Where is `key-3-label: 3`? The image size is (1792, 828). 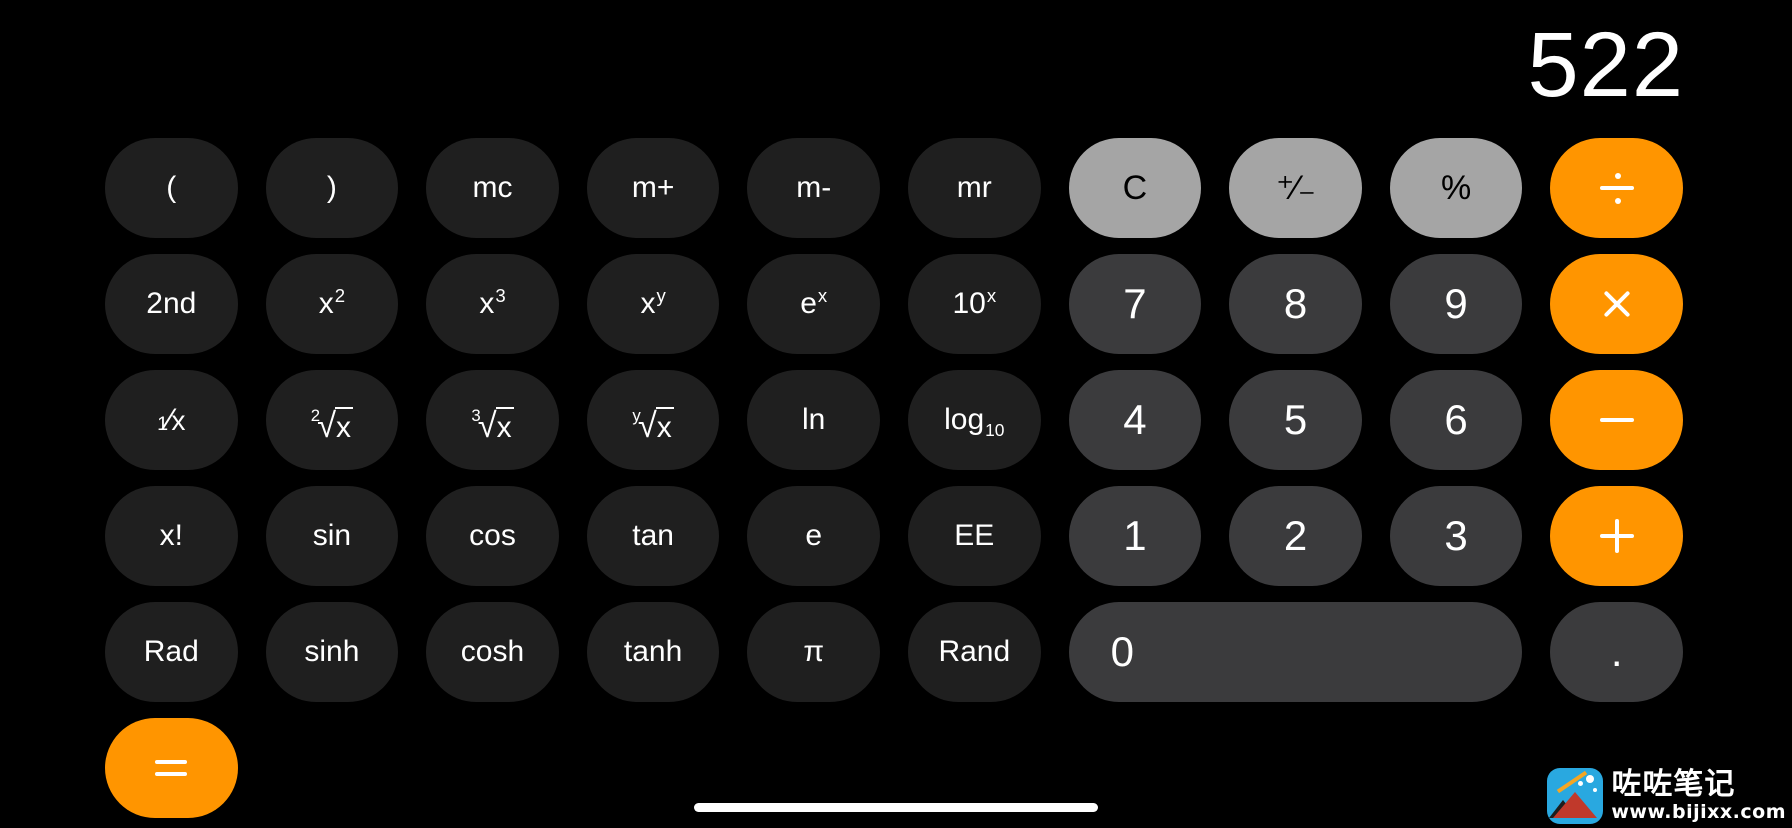 key-3-label: 3 is located at coordinates (1456, 535).